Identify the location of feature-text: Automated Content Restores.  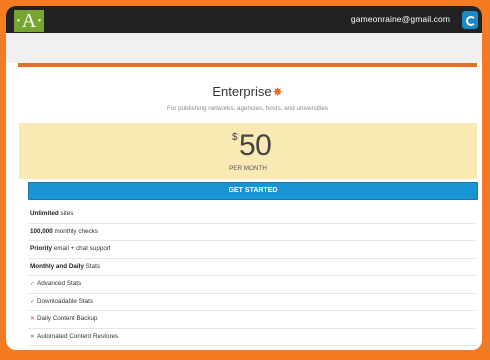
(78, 336).